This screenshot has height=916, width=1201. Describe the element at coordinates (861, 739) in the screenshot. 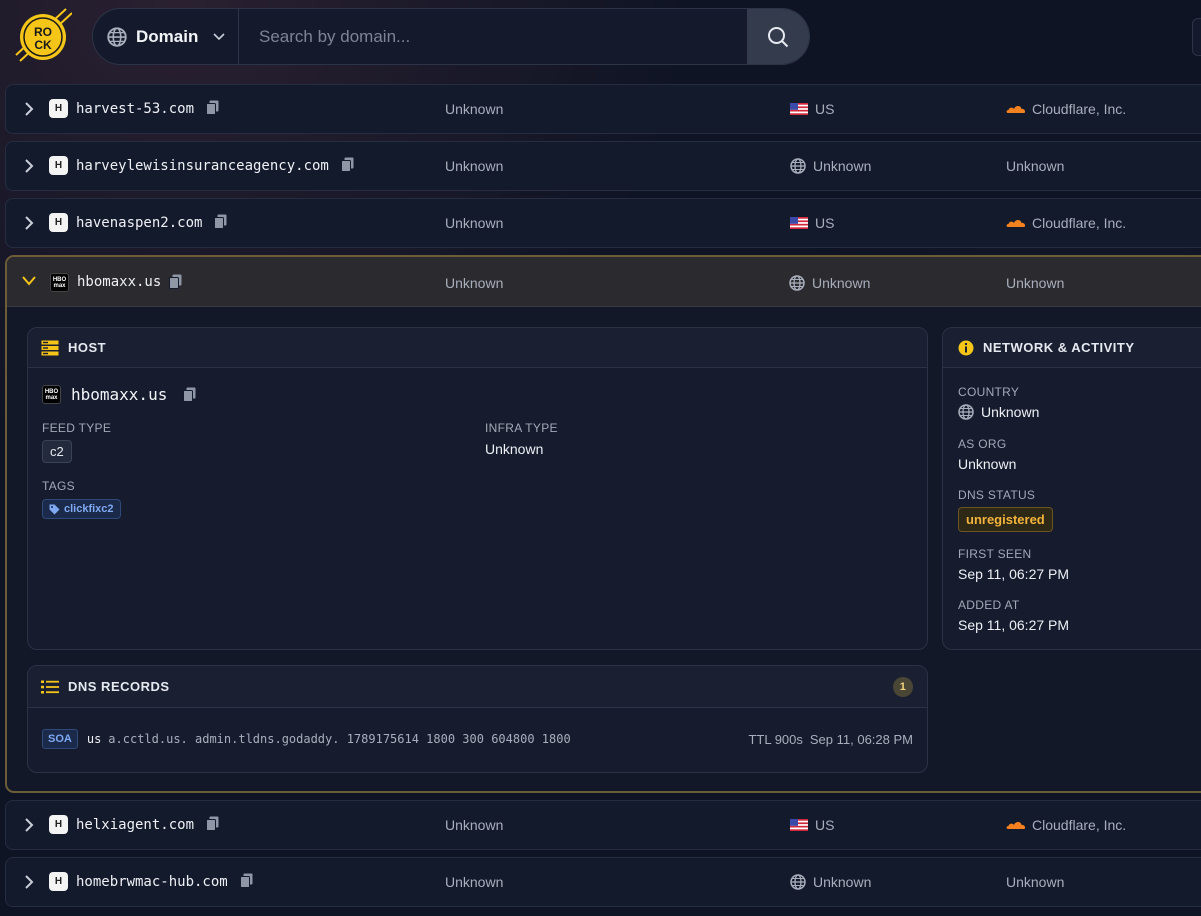

I see `dns-record-time: Sep 11, 06:28 PM` at that location.